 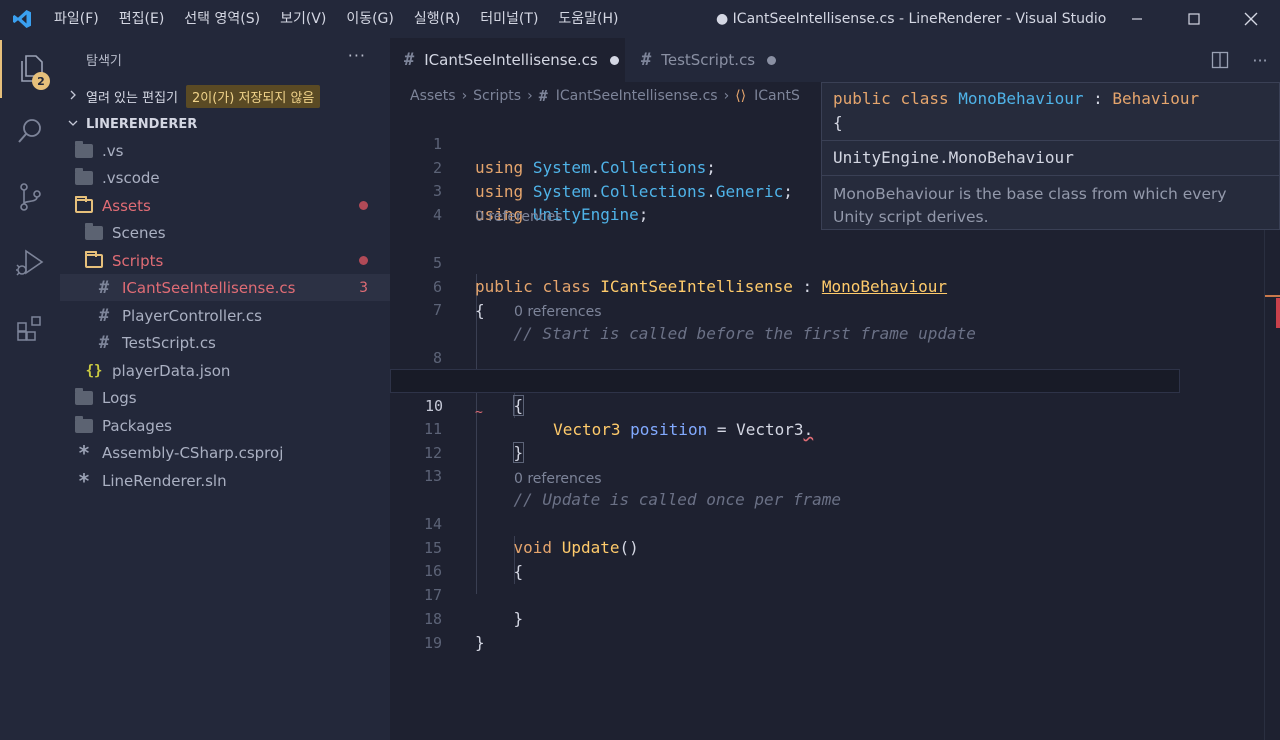 What do you see at coordinates (104, 61) in the screenshot?
I see `sidebar-title: 탐색기` at bounding box center [104, 61].